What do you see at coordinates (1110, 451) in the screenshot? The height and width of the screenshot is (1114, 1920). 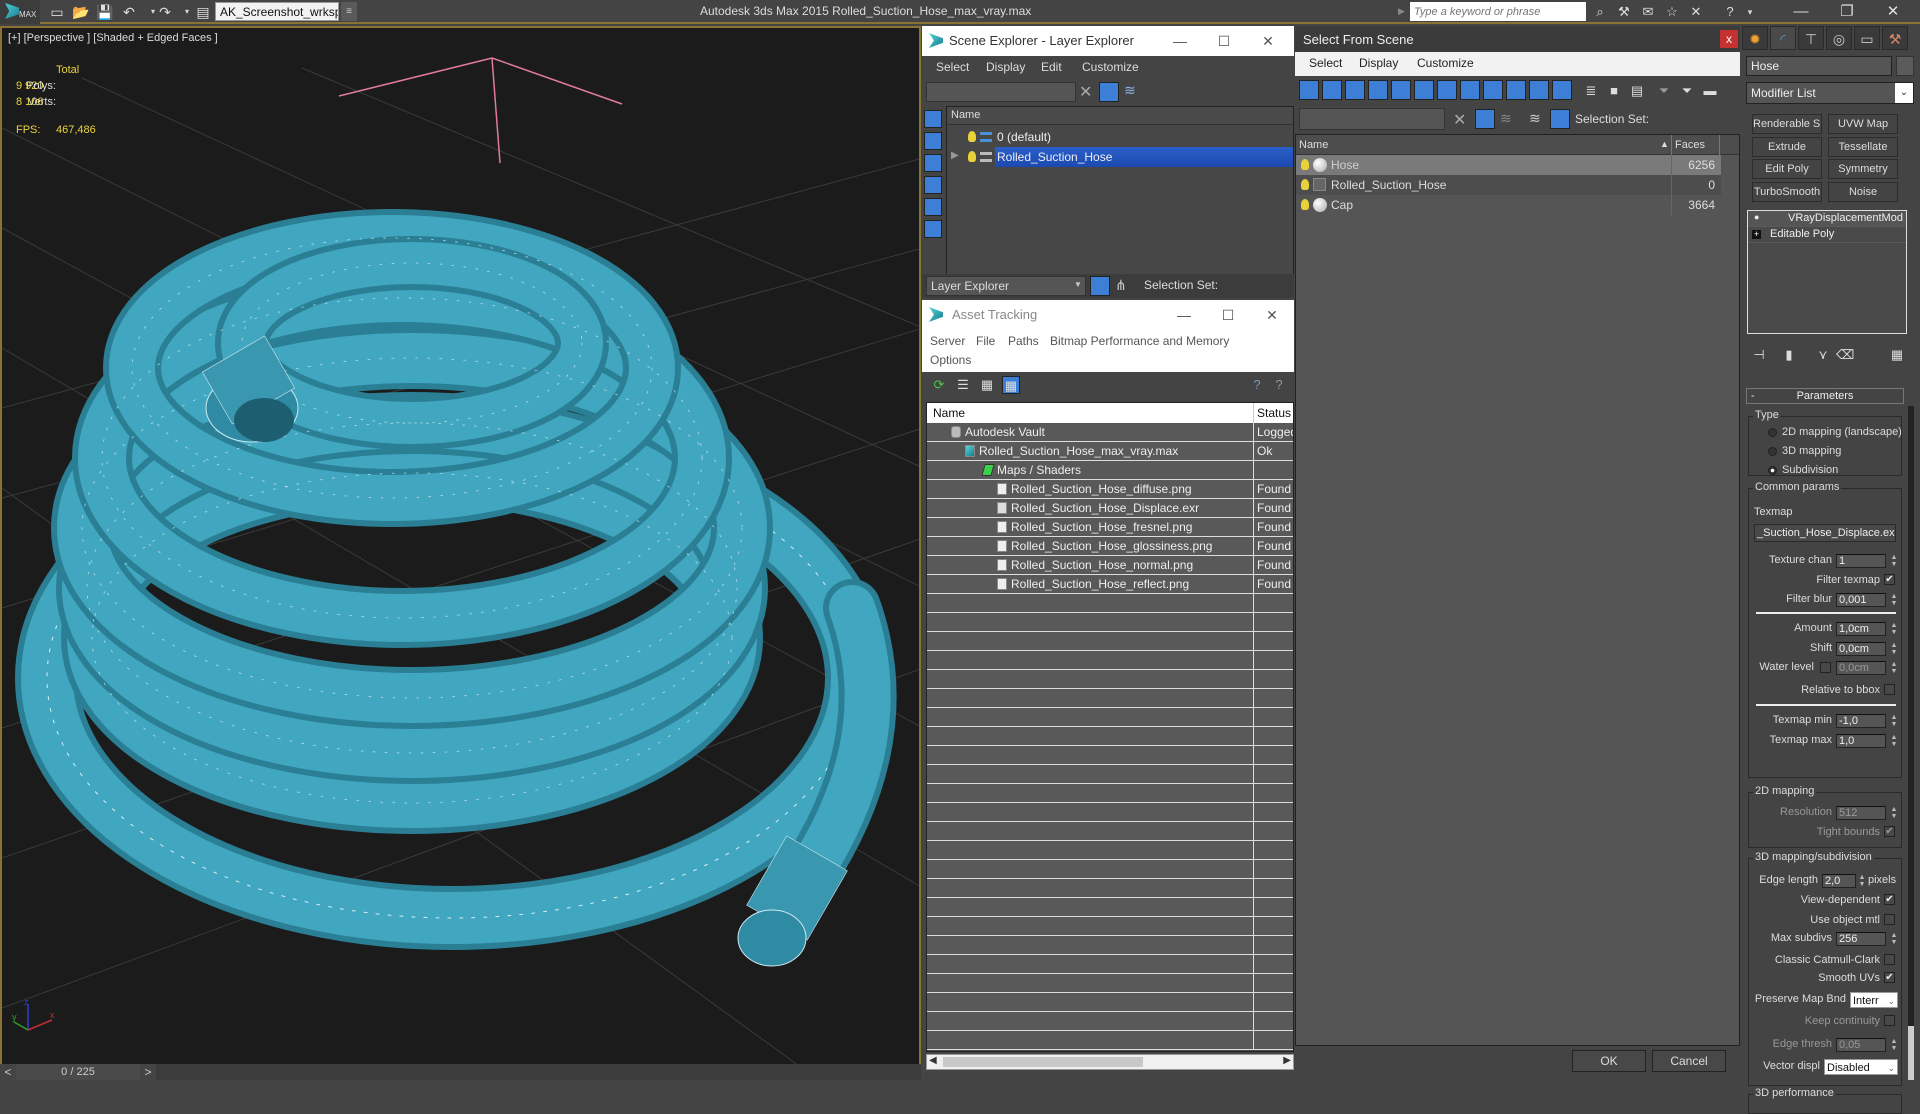 I see `asset-row: Rolled_Suction_Hose_max_vray.max Ok` at bounding box center [1110, 451].